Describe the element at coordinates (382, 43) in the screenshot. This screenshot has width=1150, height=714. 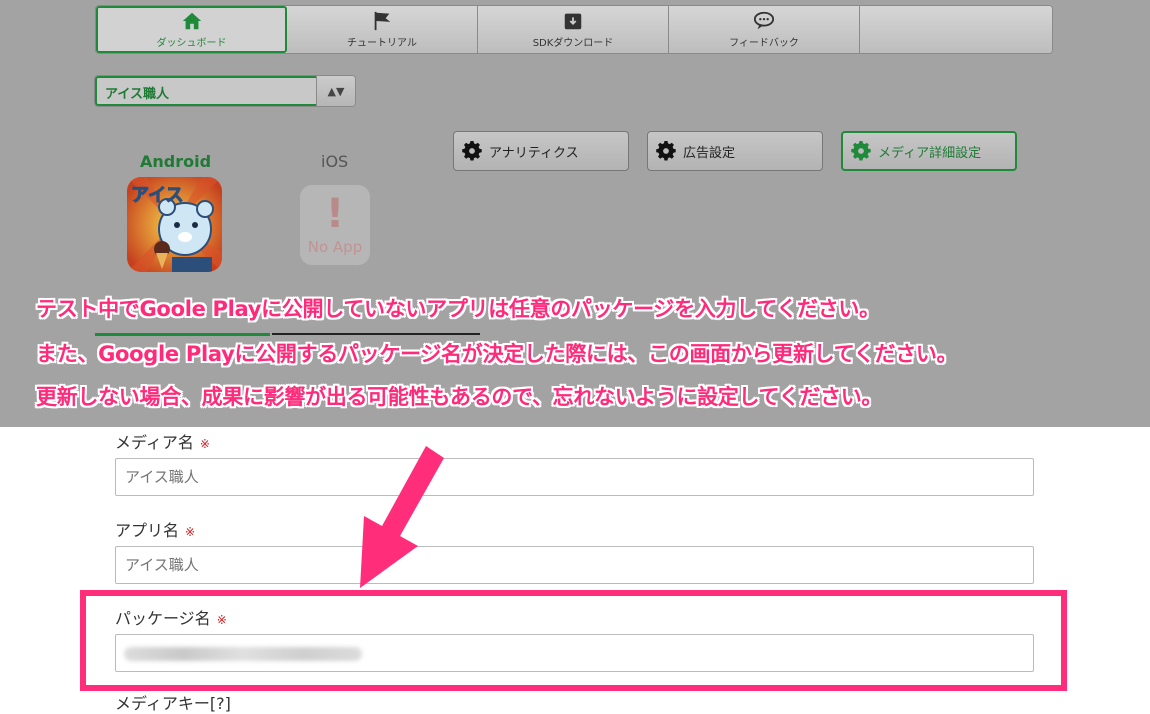
I see `nav-label: チュートリアル` at that location.